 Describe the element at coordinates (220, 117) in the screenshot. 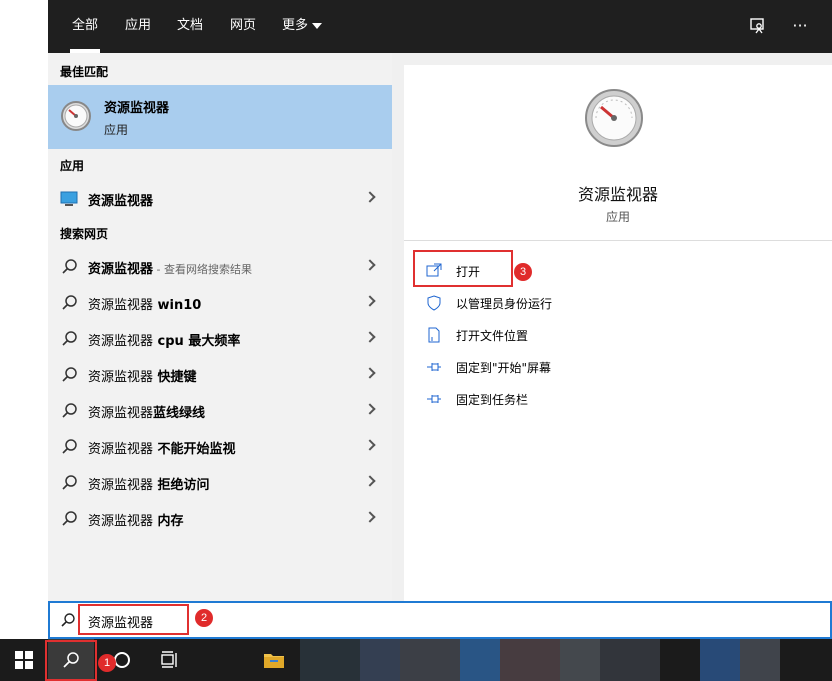

I see `best-match-item: 资源监视器 应用` at that location.